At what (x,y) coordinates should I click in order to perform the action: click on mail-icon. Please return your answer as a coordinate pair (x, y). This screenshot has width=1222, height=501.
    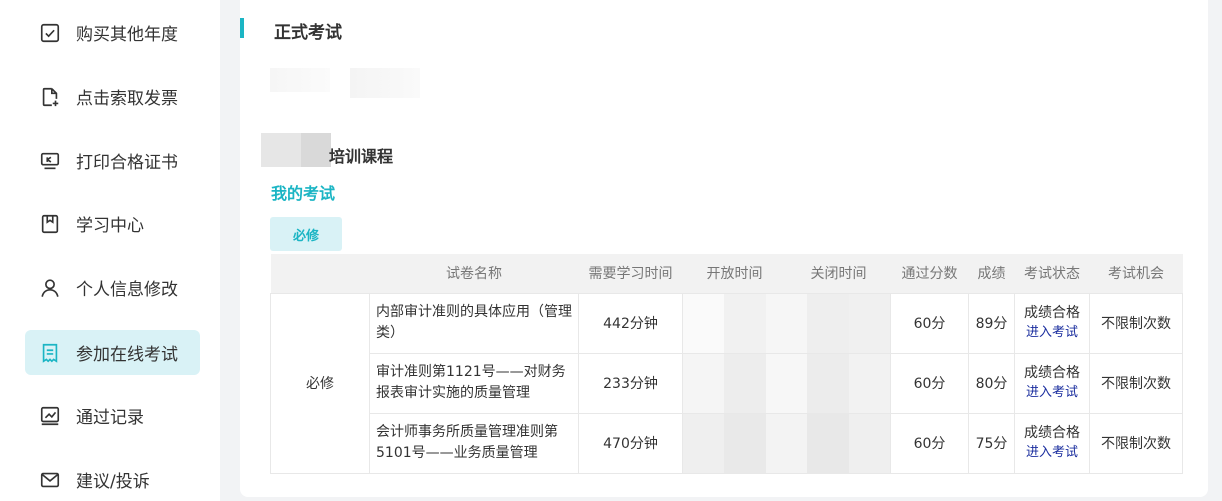
    Looking at the image, I should click on (50, 480).